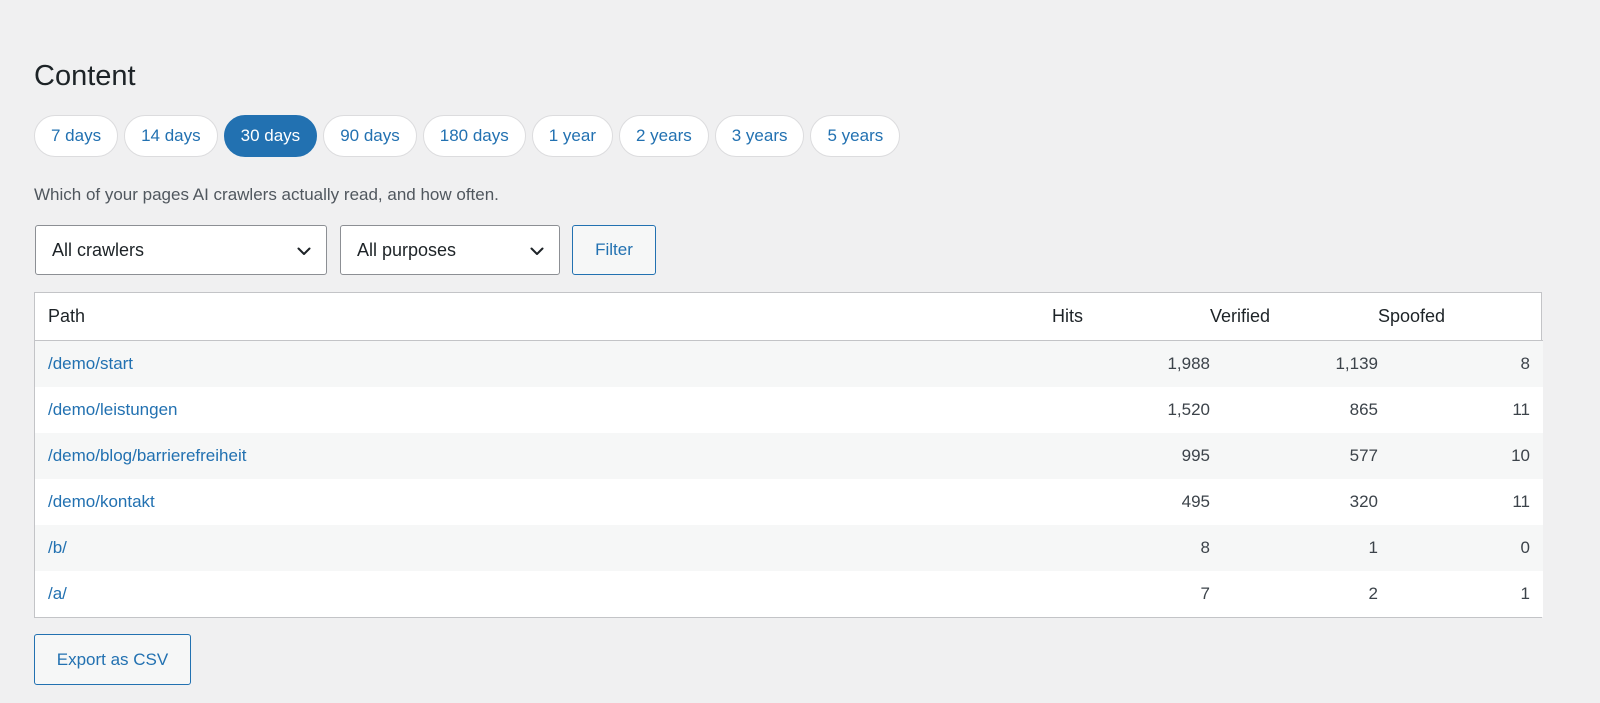 The image size is (1600, 703). What do you see at coordinates (1131, 594) in the screenshot?
I see `hits-cell: 7` at bounding box center [1131, 594].